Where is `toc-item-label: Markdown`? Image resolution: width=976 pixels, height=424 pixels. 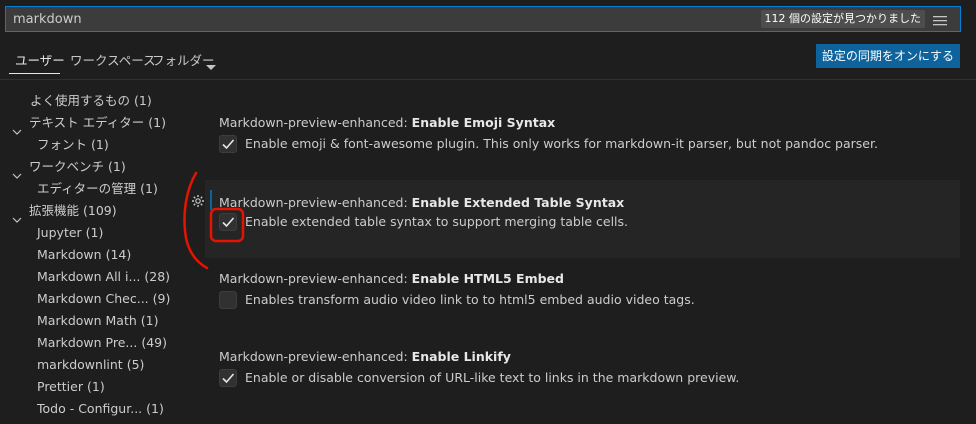 toc-item-label: Markdown is located at coordinates (69, 254).